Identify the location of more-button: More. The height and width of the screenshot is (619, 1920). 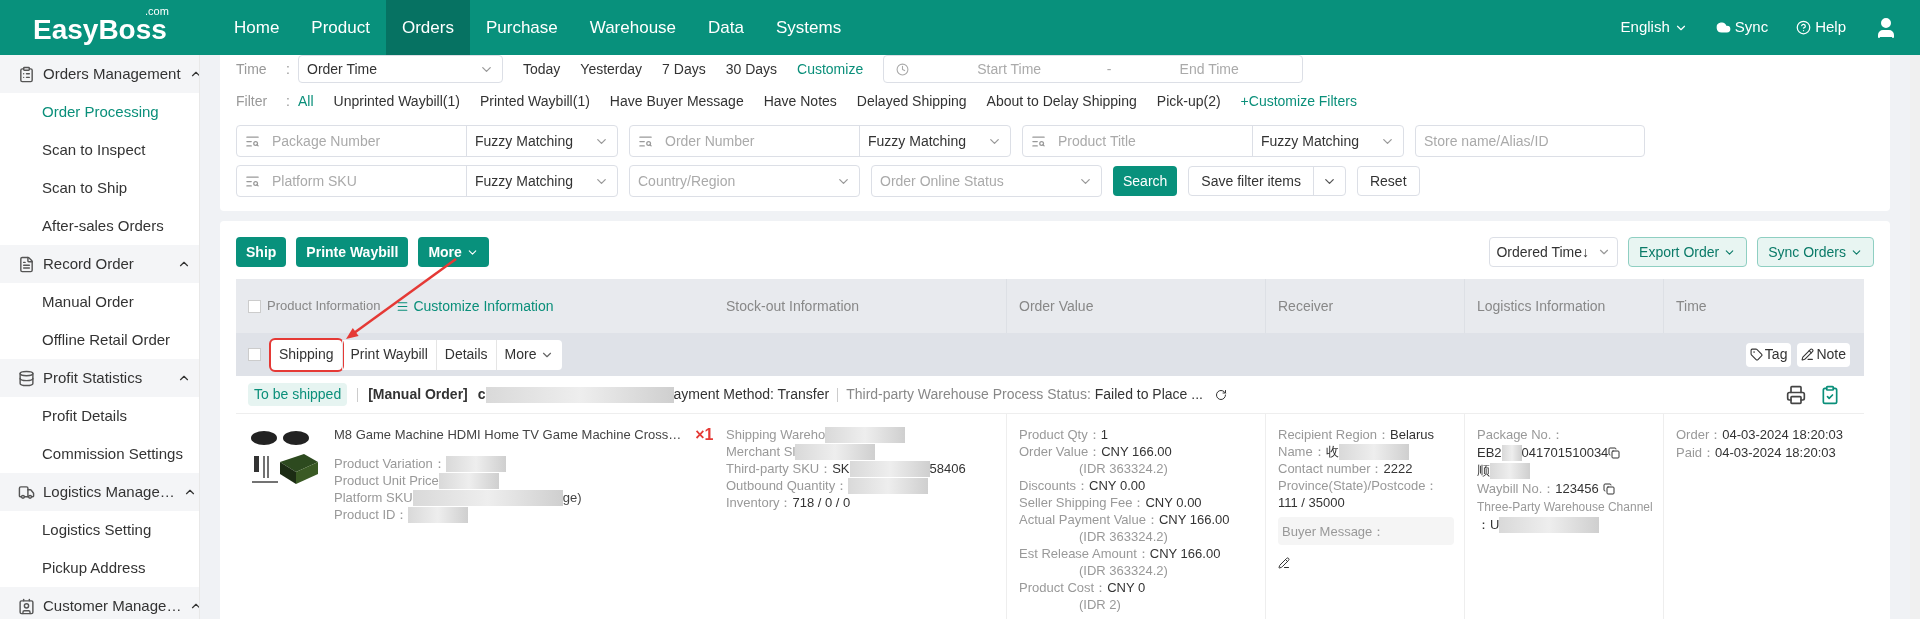
(453, 252).